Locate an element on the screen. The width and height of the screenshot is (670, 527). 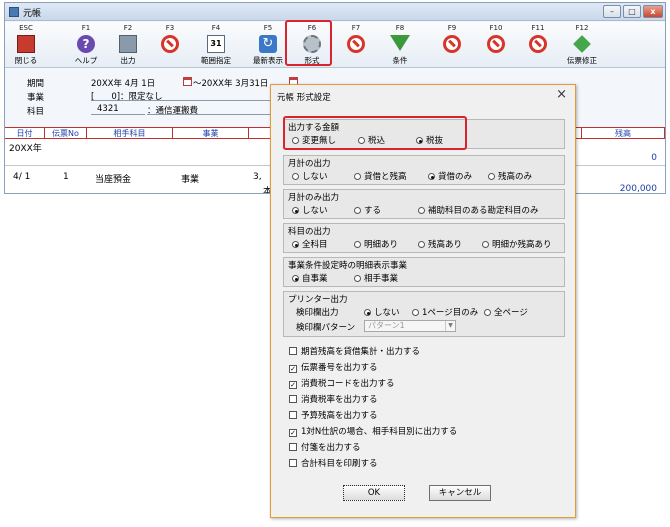
f4-range-button: F4 31 範囲指定 is located at coordinates (216, 45).